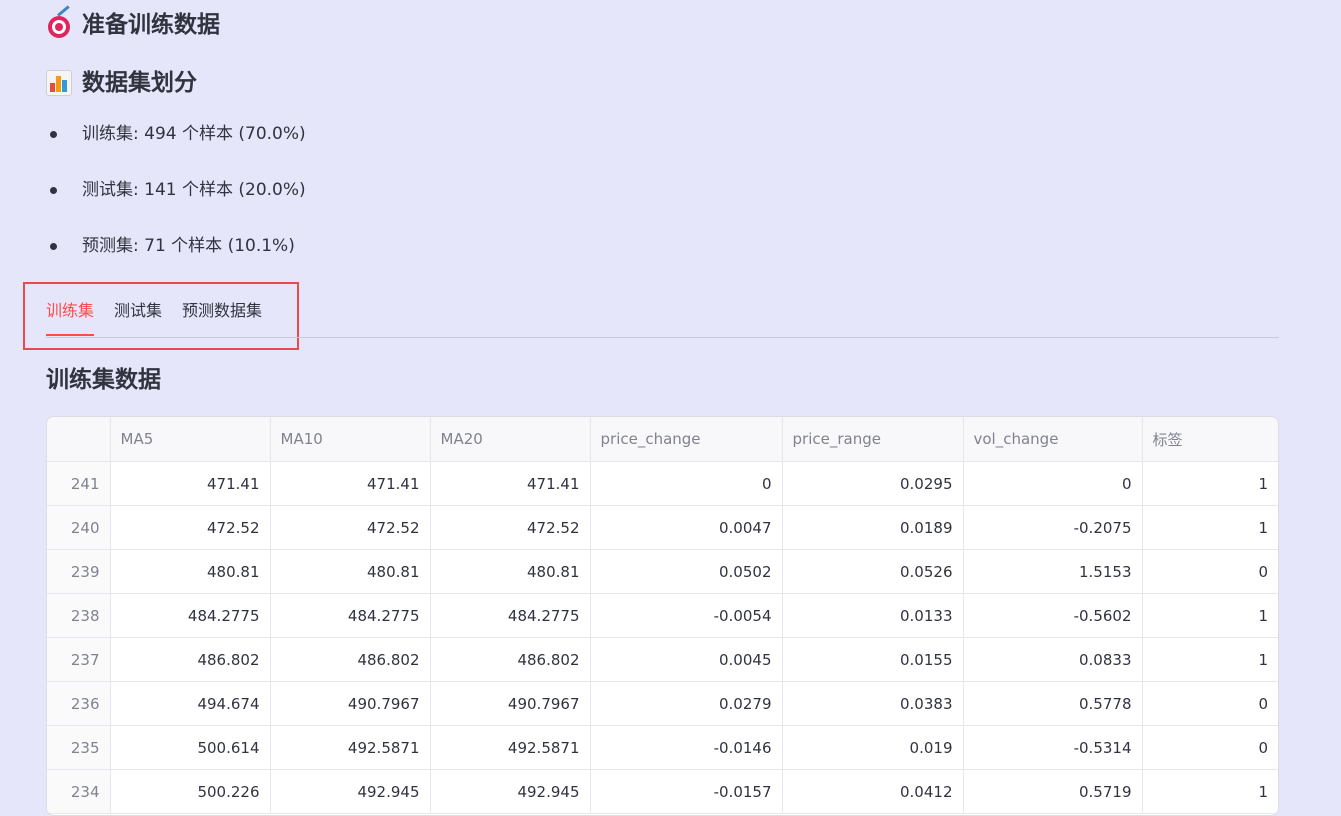 This screenshot has height=816, width=1341. I want to click on cell-ma10: 472.52, so click(350, 527).